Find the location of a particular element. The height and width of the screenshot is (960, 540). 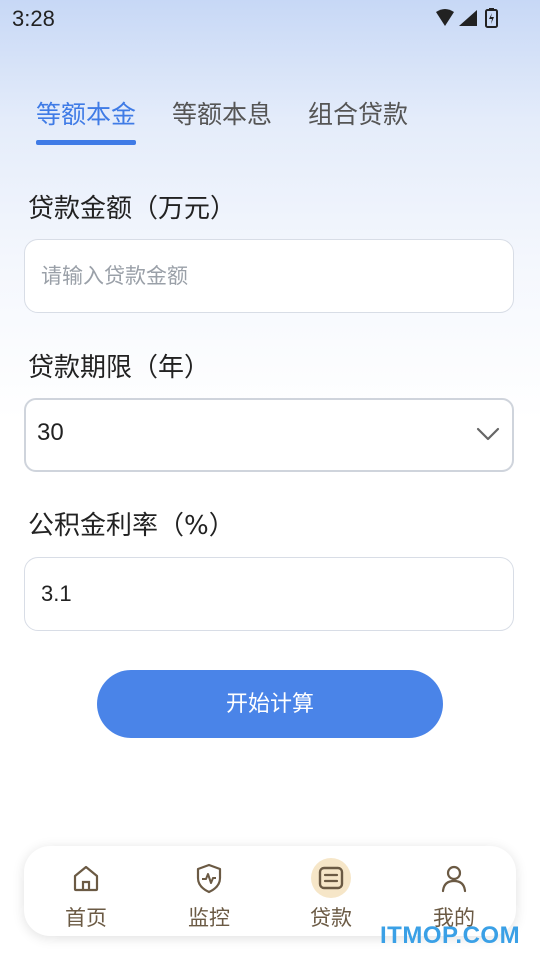

status-icons is located at coordinates (467, 18).